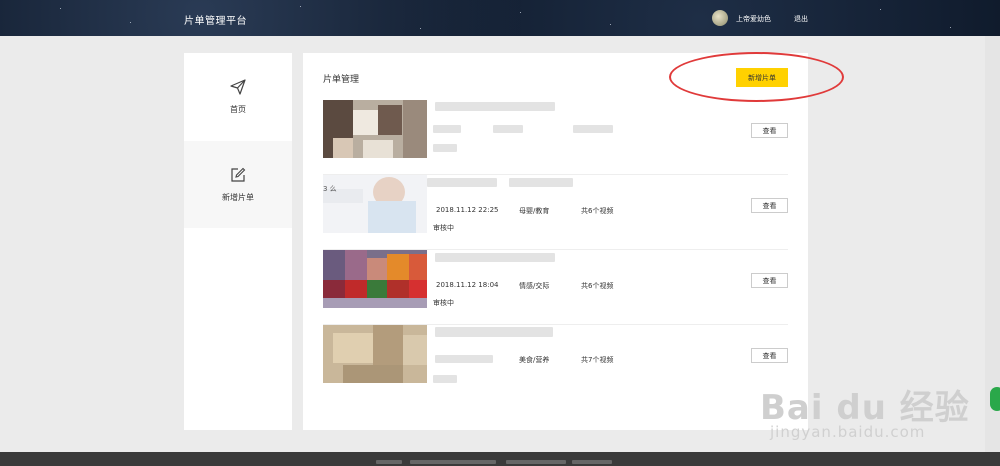  I want to click on table-row: 2018.11.12 18:04 情感/交际 共6个视频 审核中 查看, so click(555, 287).